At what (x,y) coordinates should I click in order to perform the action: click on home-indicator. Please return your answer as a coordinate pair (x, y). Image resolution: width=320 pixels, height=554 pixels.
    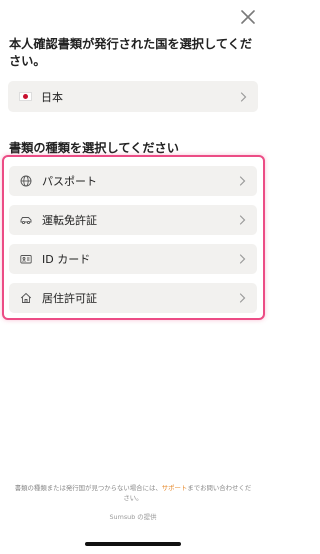
    Looking at the image, I should click on (133, 544).